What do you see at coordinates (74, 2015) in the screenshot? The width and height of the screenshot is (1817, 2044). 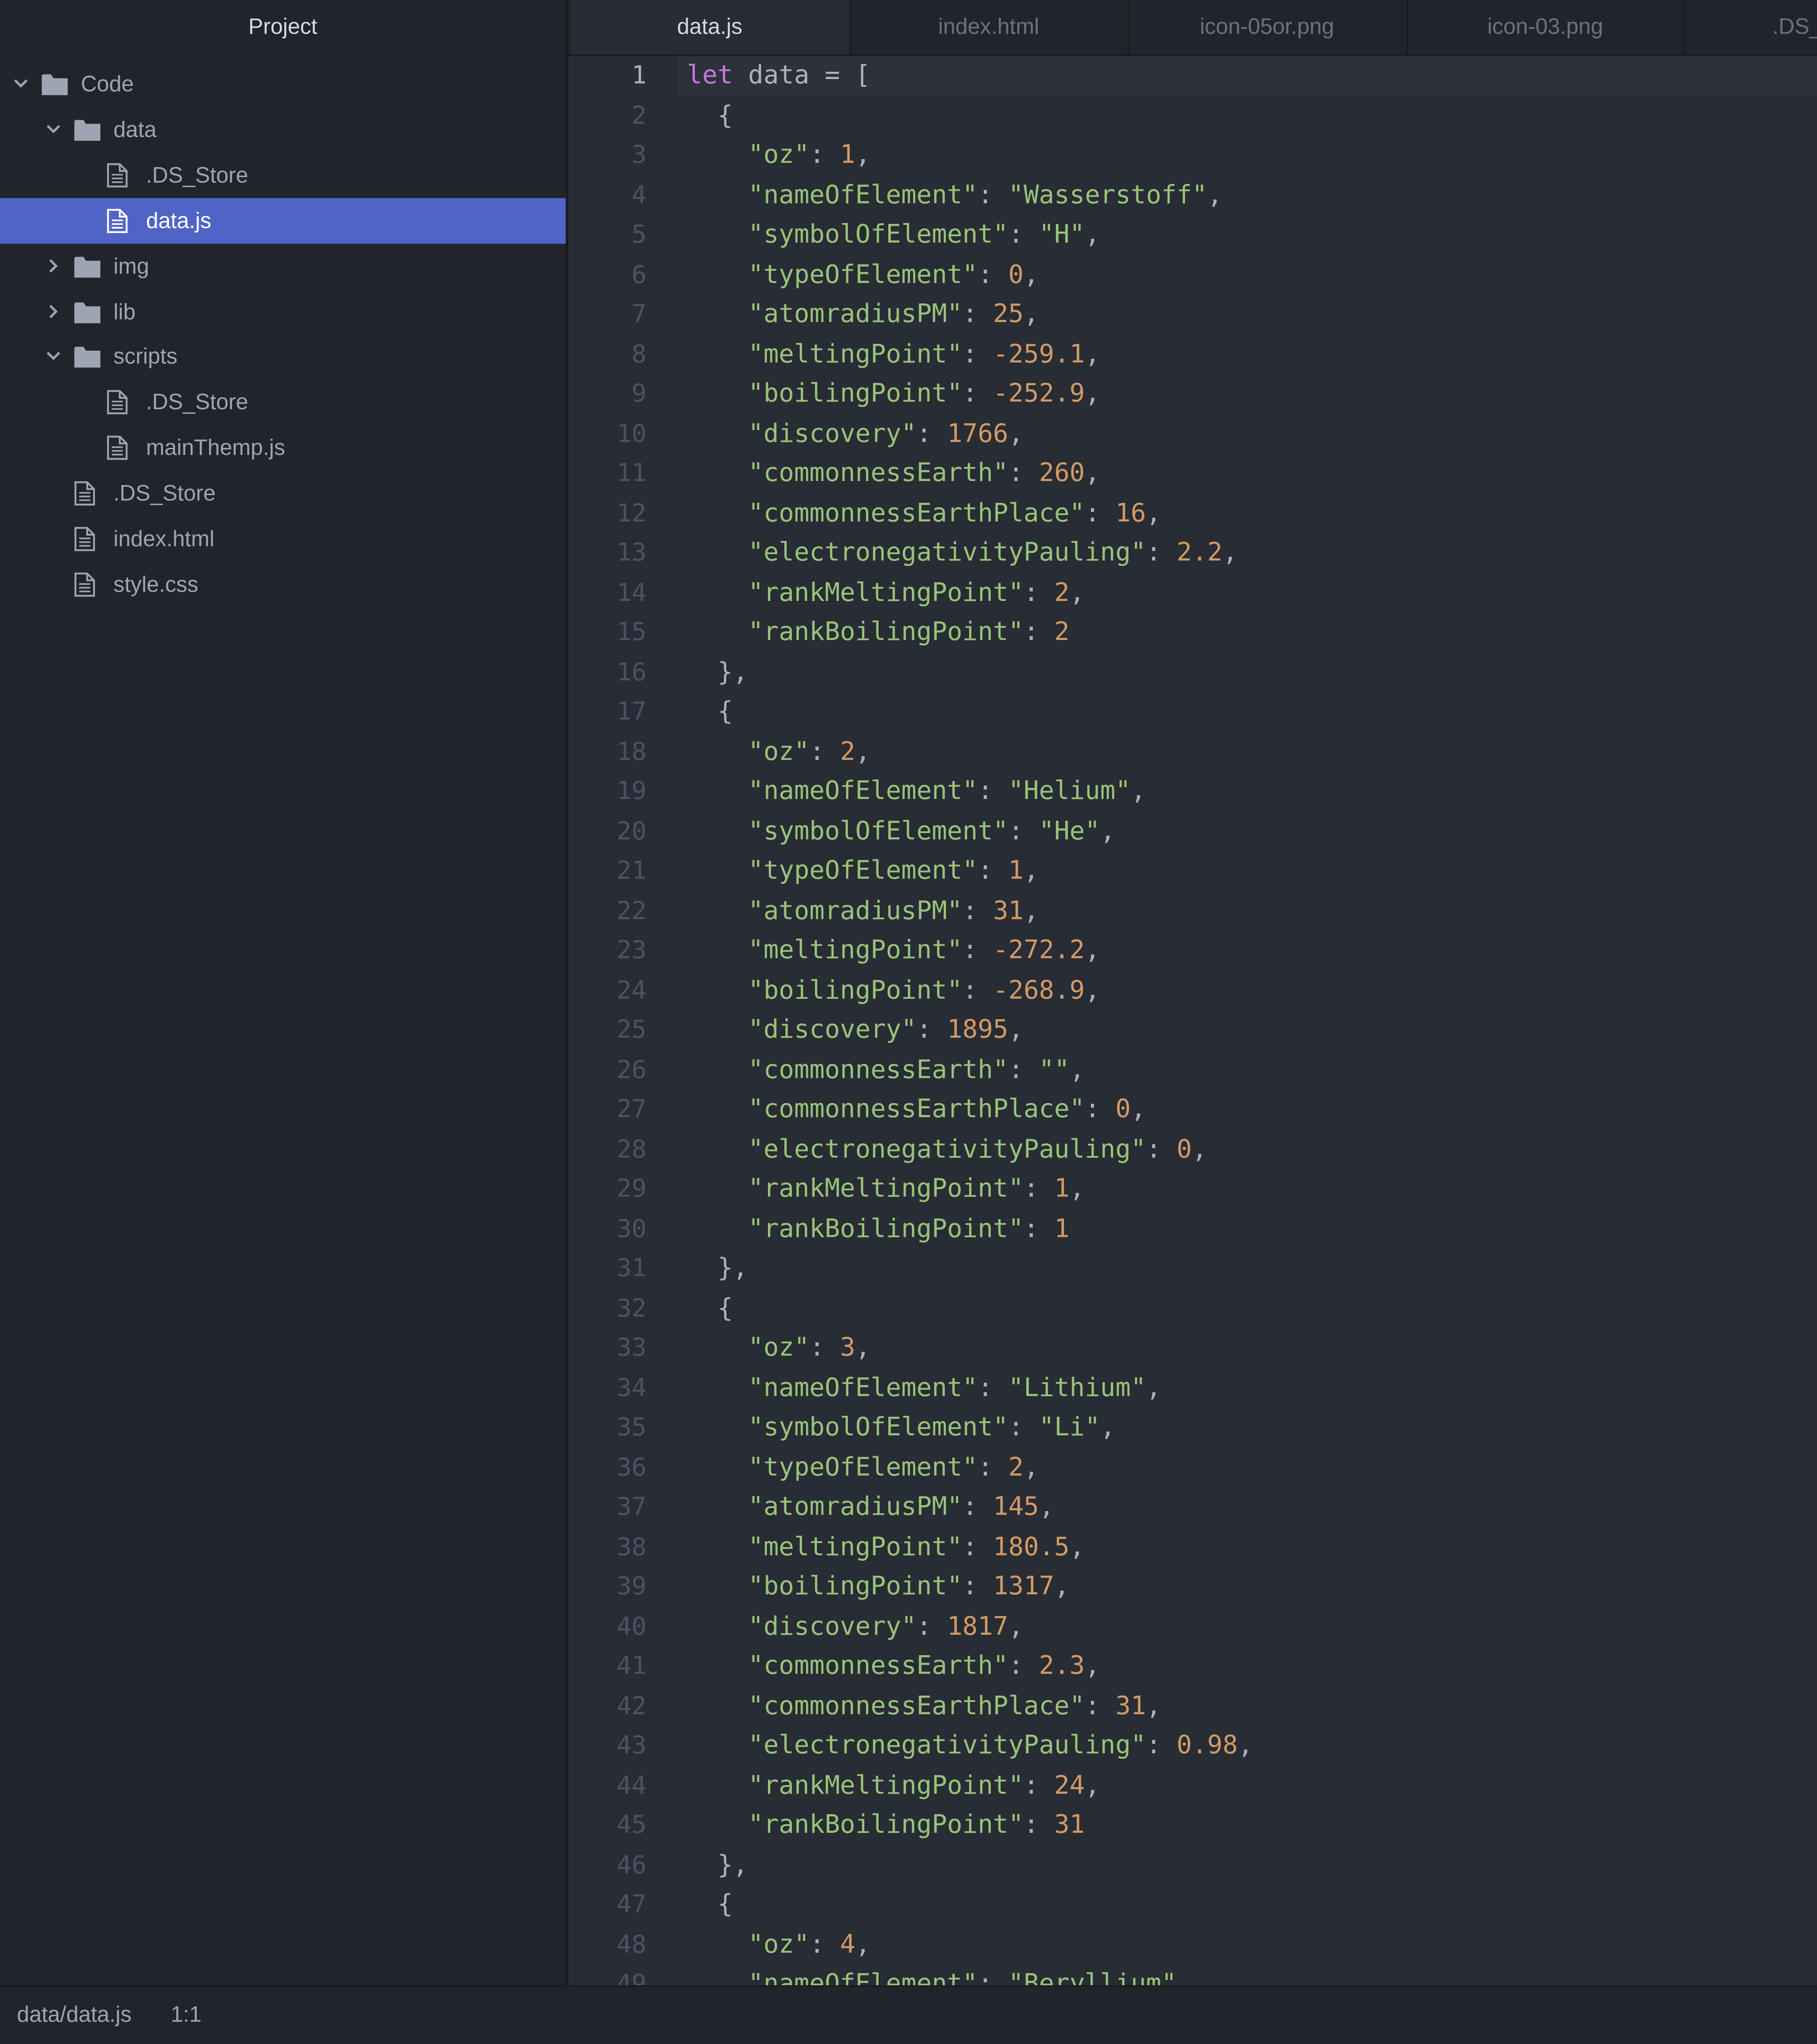 I see `status-file-path: data/data.js` at bounding box center [74, 2015].